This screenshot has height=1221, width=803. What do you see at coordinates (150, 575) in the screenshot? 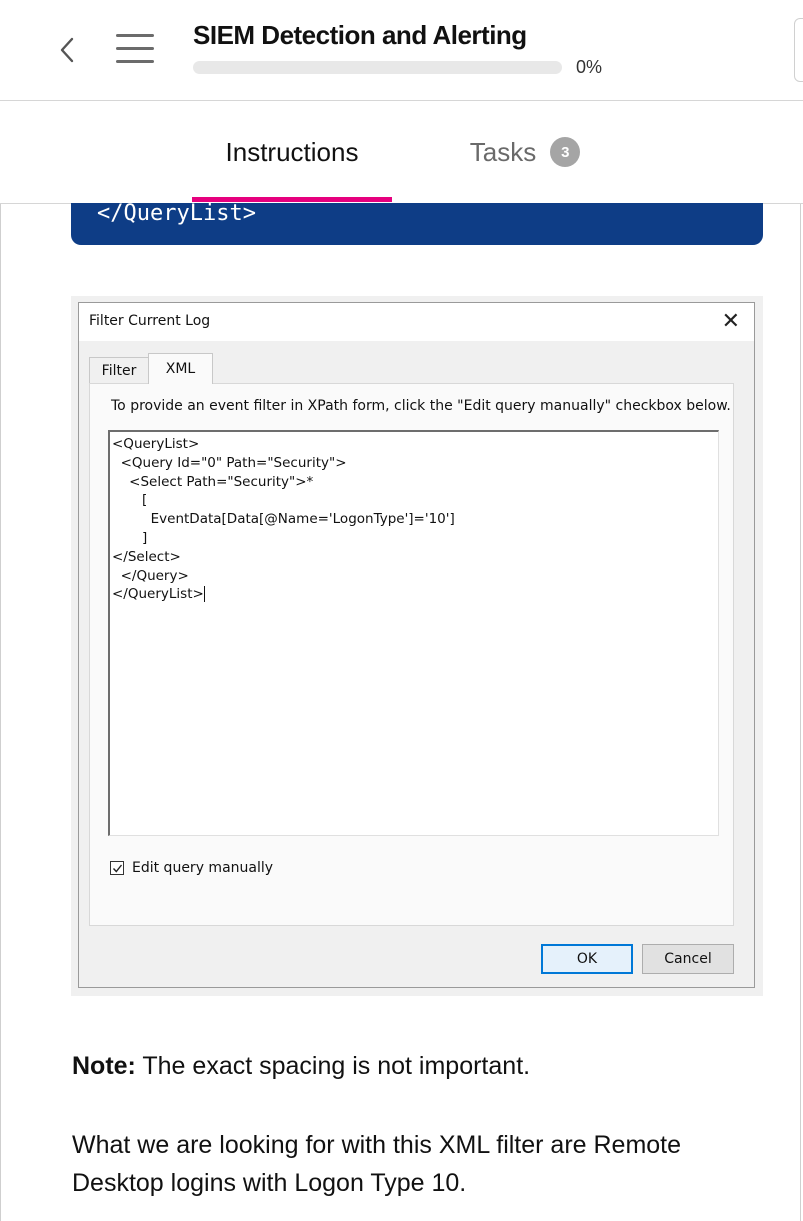
I see `xml-line: </Query>` at bounding box center [150, 575].